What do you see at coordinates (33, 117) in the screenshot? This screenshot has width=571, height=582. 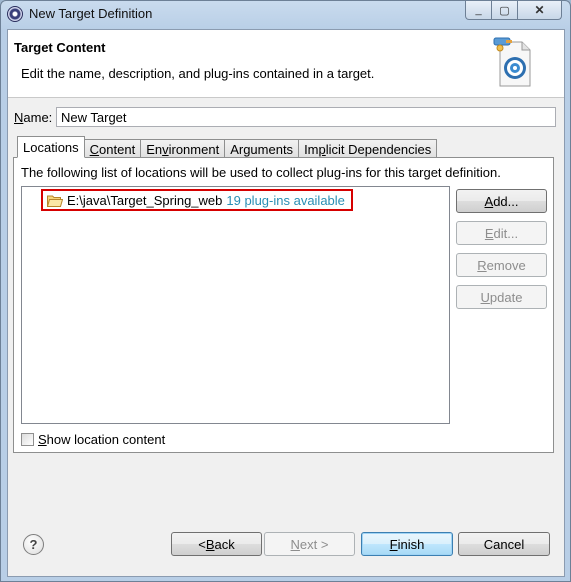 I see `name-label: Name:` at bounding box center [33, 117].